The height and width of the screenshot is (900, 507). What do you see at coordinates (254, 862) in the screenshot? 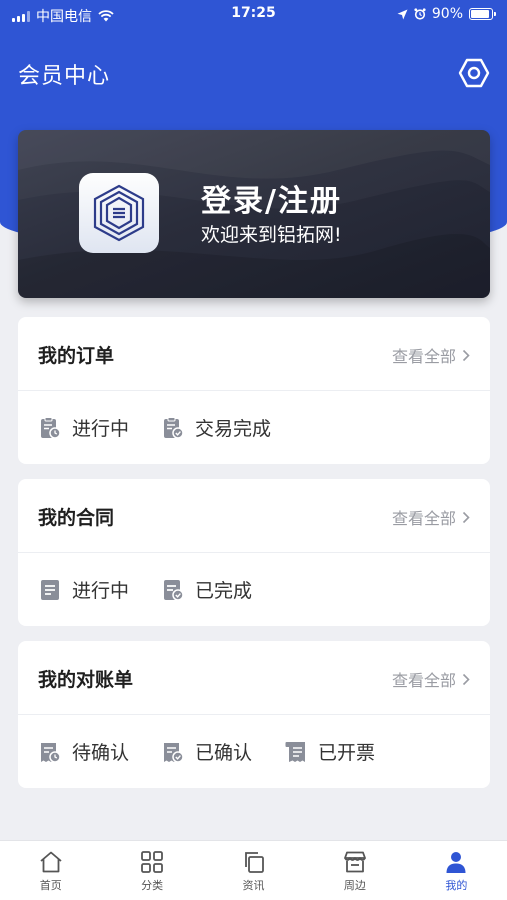
I see `copy-icon` at bounding box center [254, 862].